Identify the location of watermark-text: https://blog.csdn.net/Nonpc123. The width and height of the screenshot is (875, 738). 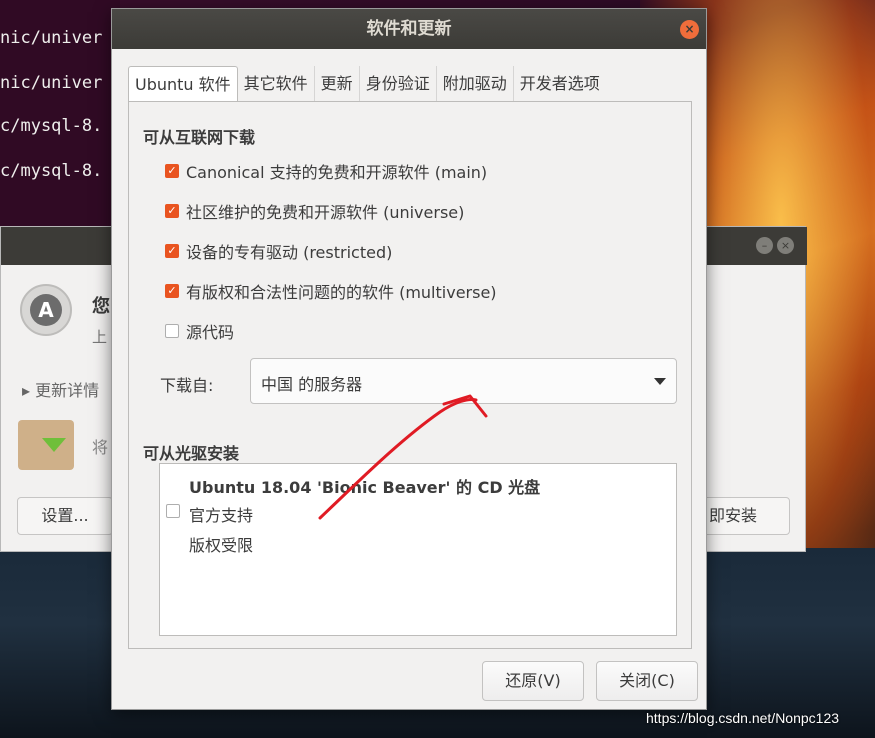
(743, 718).